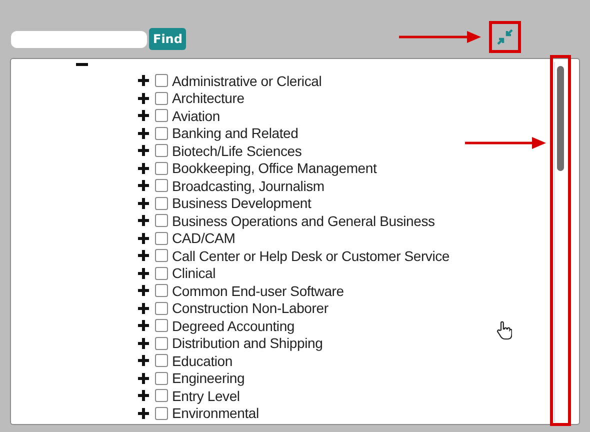 The height and width of the screenshot is (432, 590). Describe the element at coordinates (79, 39) in the screenshot. I see `search-field` at that location.